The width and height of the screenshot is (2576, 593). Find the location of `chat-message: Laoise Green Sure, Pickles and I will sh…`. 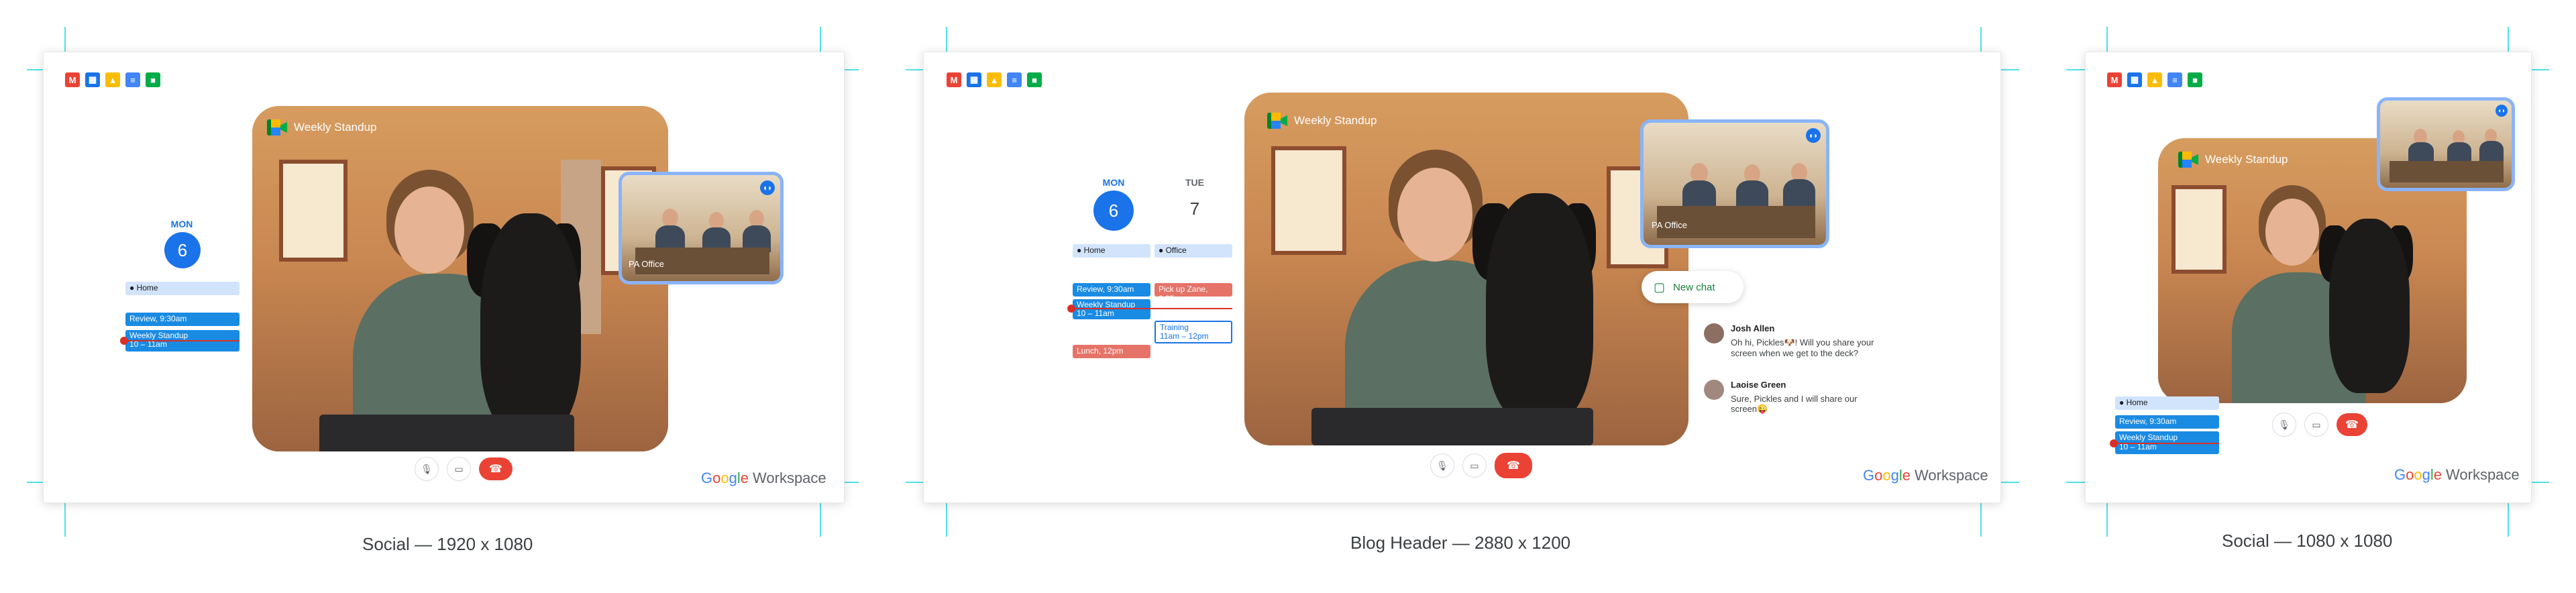

chat-message: Laoise Green Sure, Pickles and I will sh… is located at coordinates (1794, 397).